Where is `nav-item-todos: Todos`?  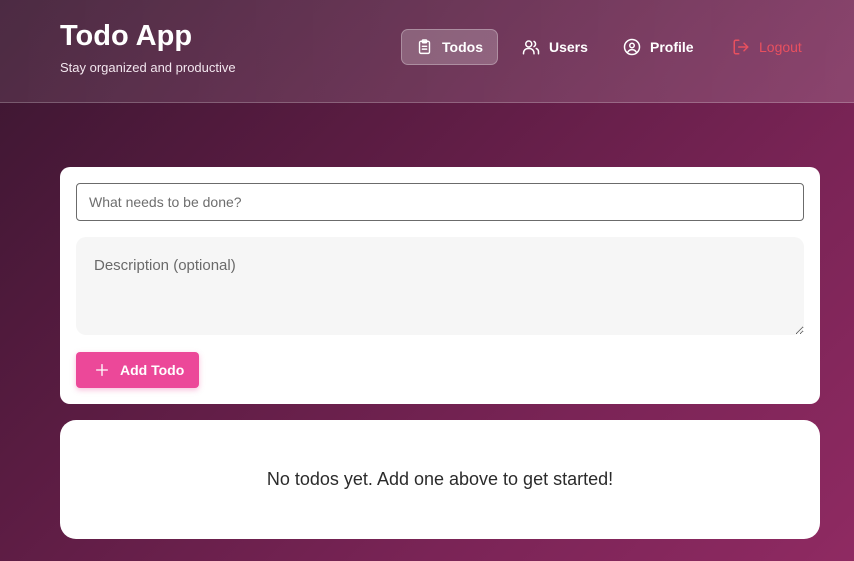
nav-item-todos: Todos is located at coordinates (449, 47).